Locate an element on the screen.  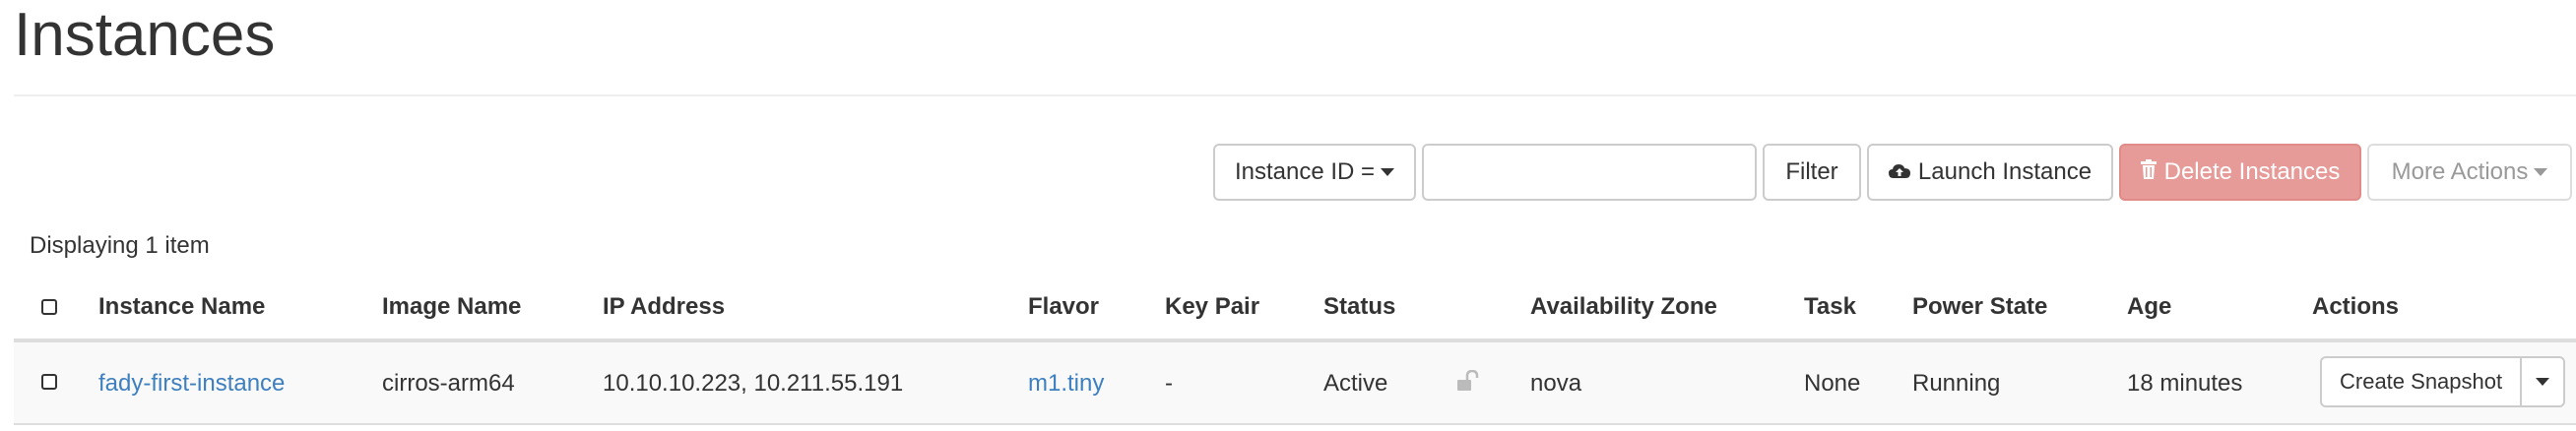
col-instance-name: Instance Name is located at coordinates (181, 307).